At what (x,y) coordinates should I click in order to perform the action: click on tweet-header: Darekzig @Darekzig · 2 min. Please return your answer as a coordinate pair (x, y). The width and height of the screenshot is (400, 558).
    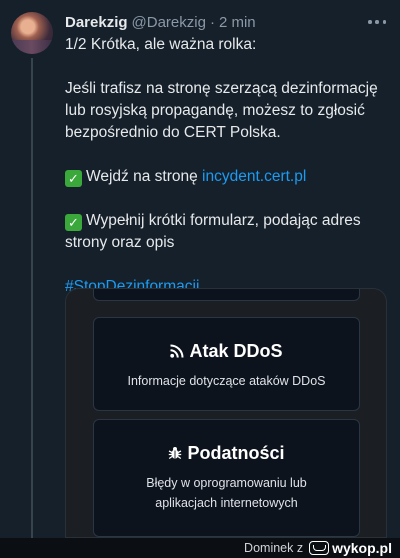
    Looking at the image, I should click on (226, 22).